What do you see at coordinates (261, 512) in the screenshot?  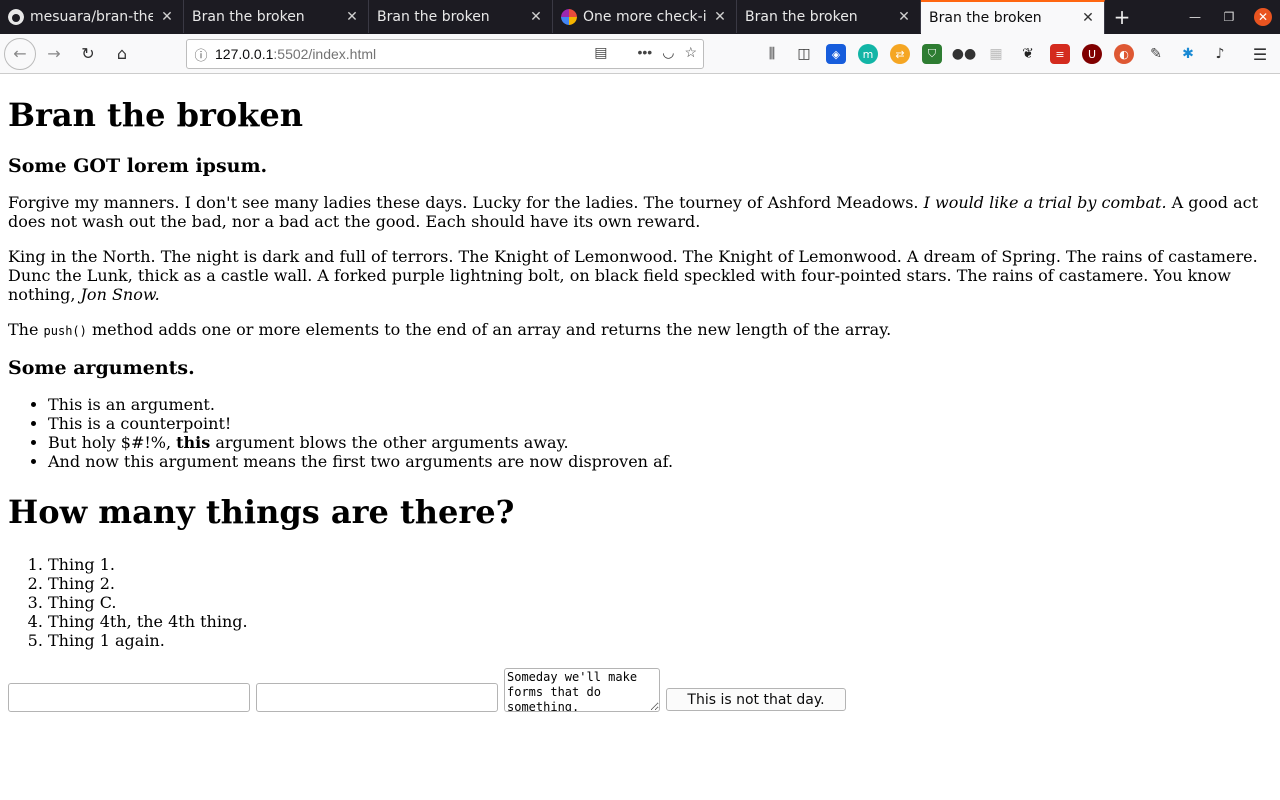 I see `things-heading: How many things are there?` at bounding box center [261, 512].